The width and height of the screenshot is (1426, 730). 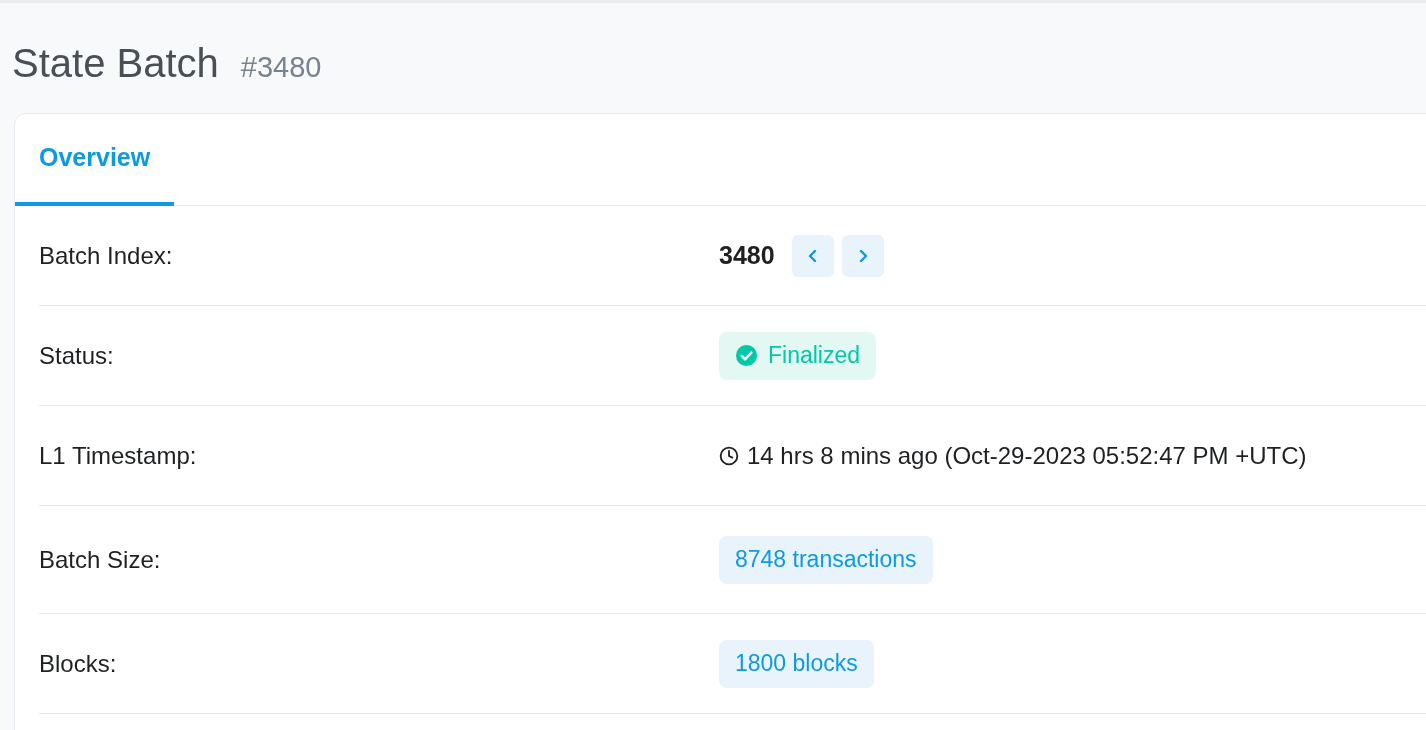 I want to click on field-label: Batch Index:, so click(x=106, y=255).